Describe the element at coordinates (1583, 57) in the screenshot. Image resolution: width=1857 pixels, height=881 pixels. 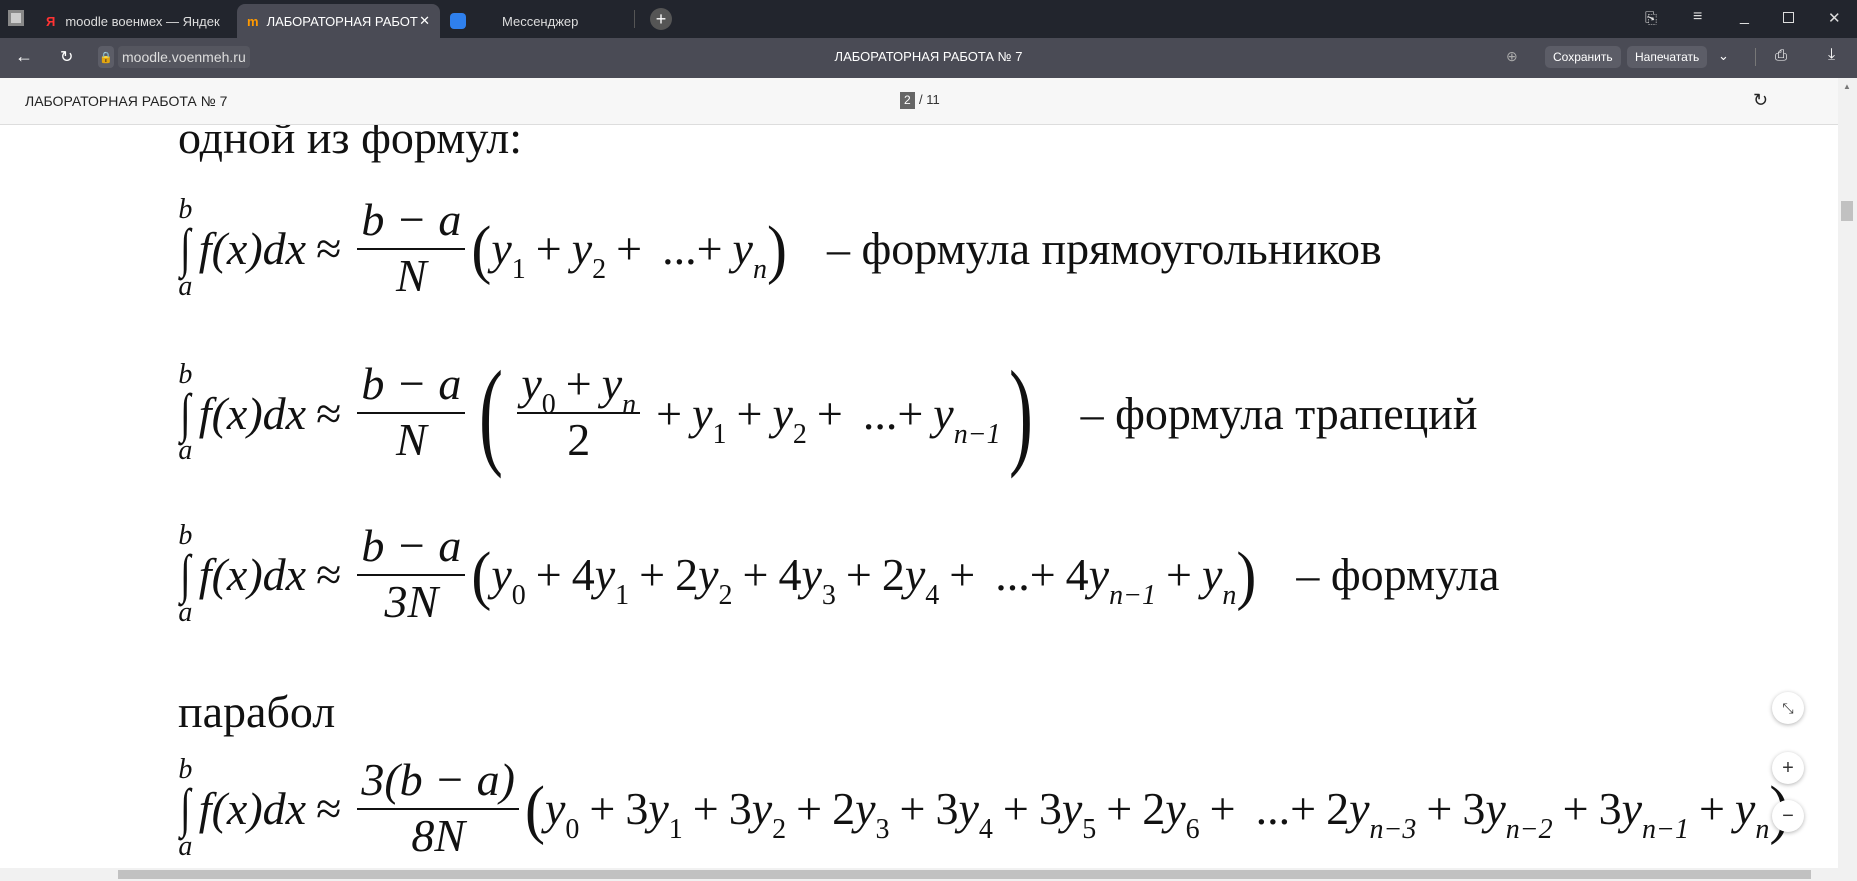
I see `save-button: Сохранить` at that location.